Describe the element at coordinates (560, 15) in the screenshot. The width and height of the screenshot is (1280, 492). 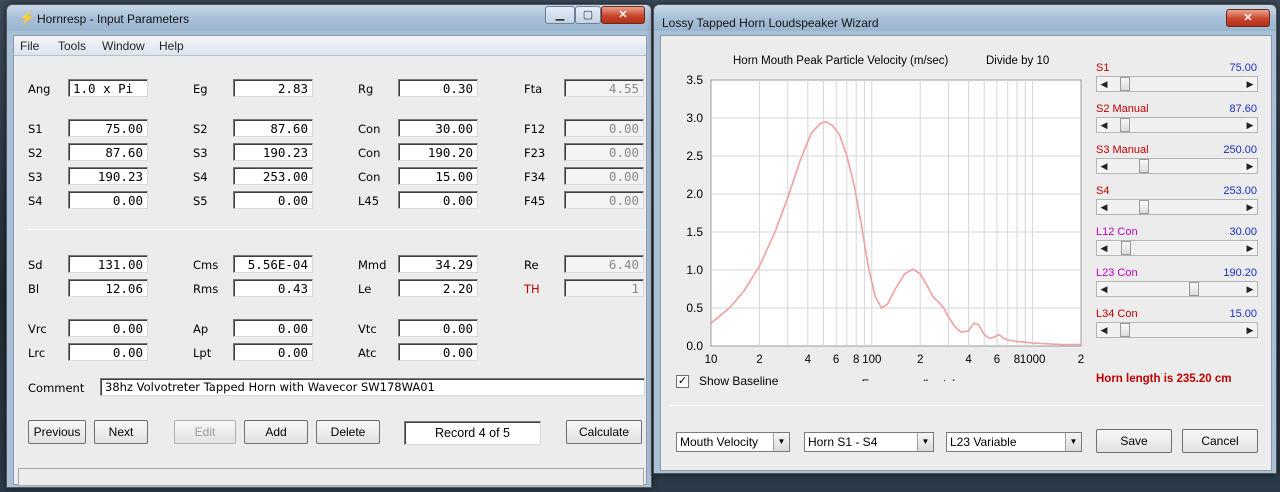
I see `minimize-button: ▁` at that location.